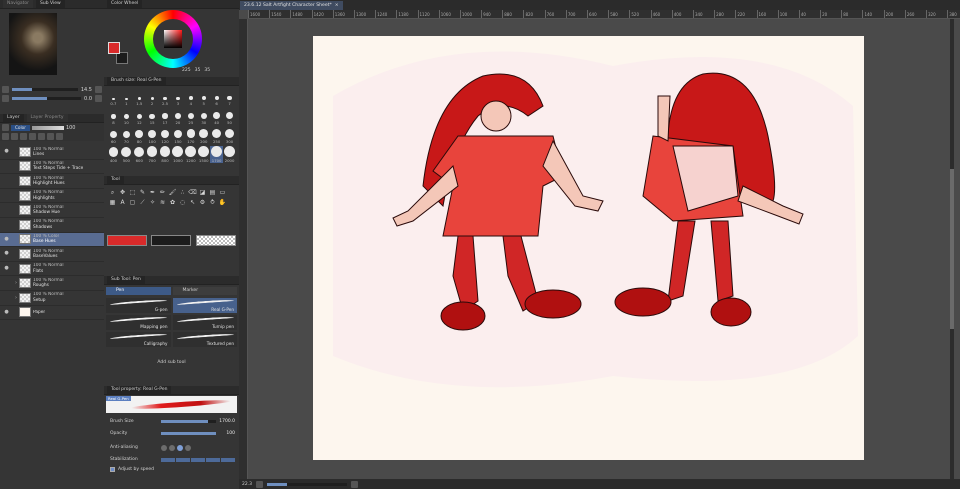  I want to click on brush-size-option: 1500, so click(203, 154).